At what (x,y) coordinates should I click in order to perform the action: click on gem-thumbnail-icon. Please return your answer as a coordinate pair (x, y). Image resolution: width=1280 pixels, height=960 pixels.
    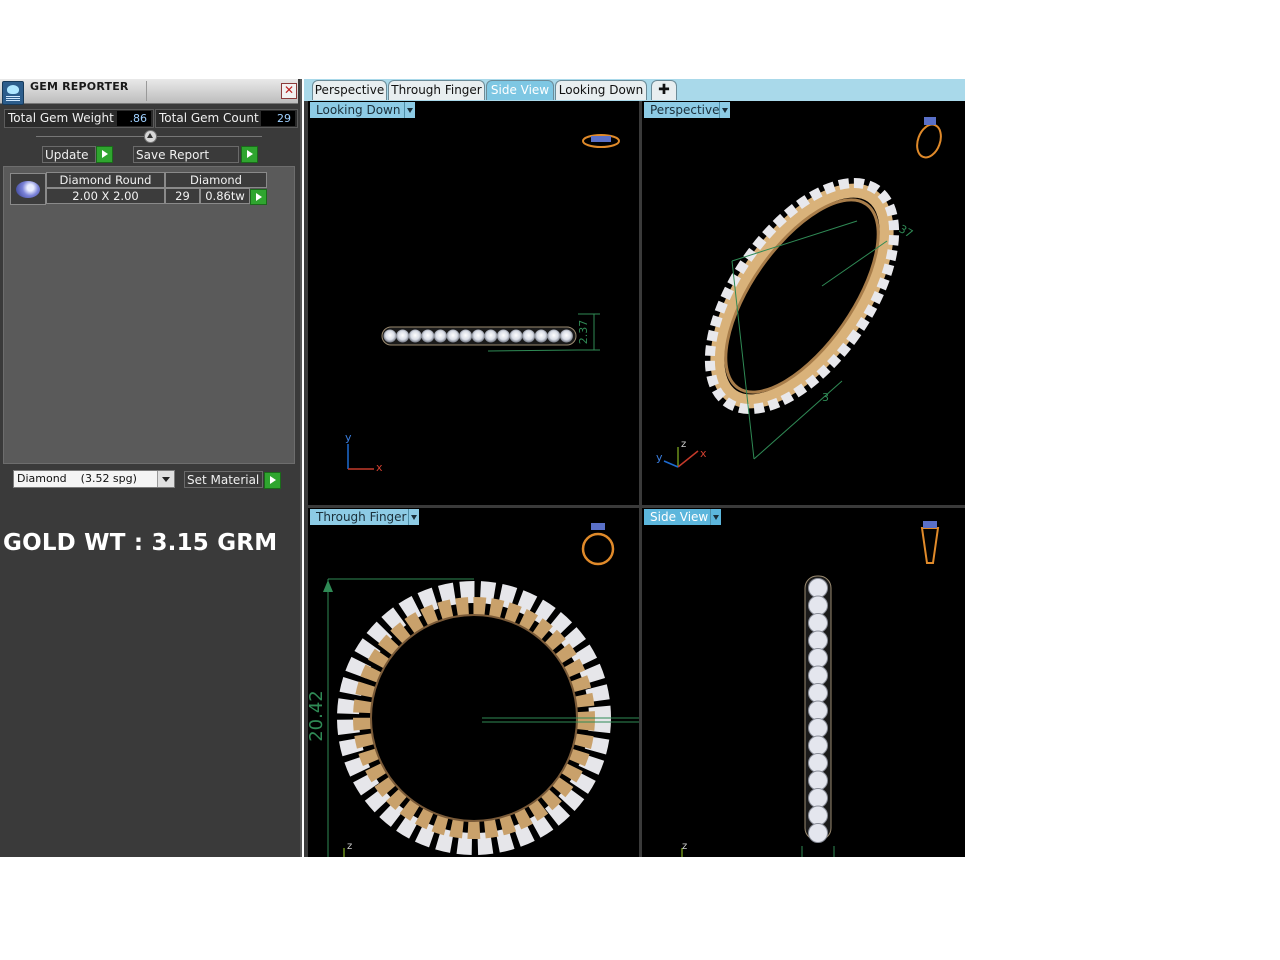
    Looking at the image, I should click on (28, 189).